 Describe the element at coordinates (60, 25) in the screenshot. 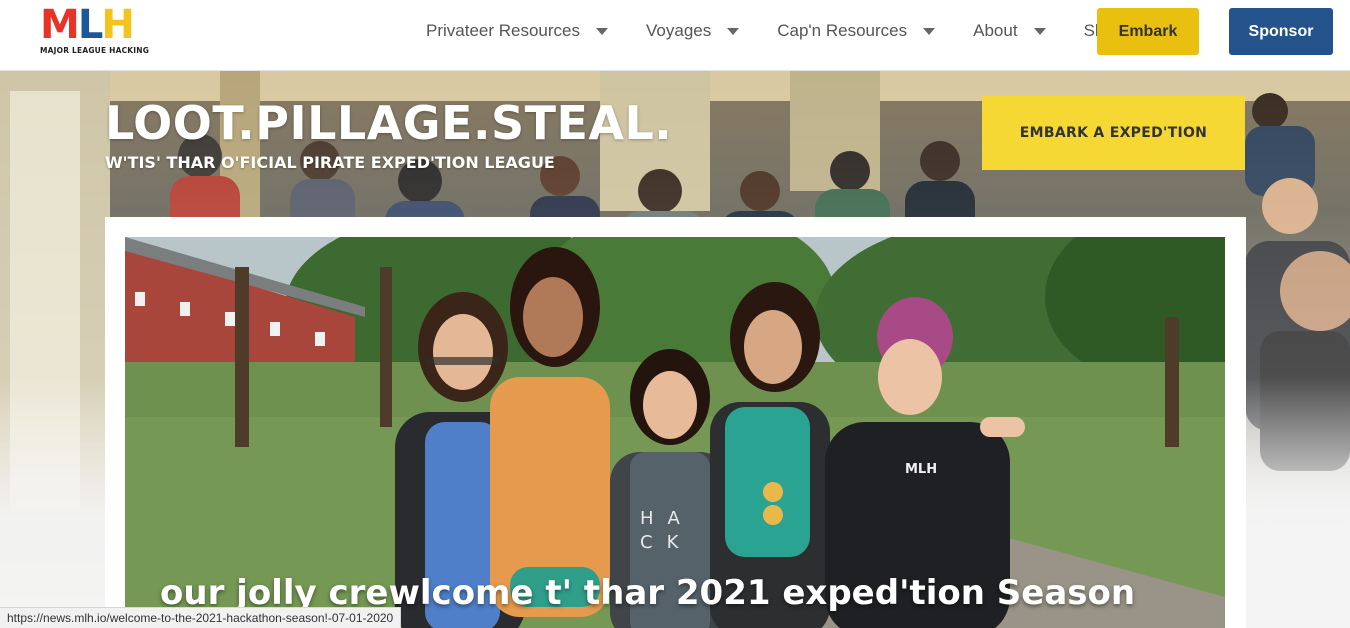

I see `logo-letter-m: M` at that location.